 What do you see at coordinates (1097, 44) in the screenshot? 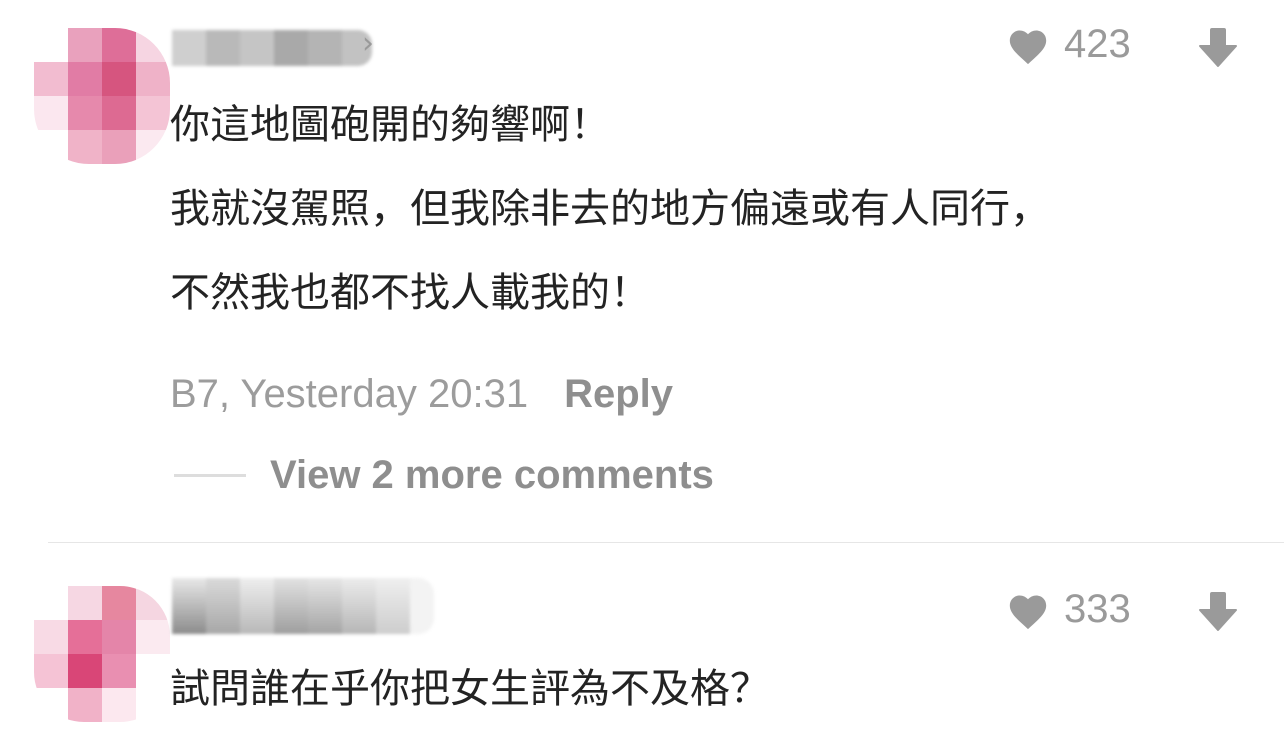
I see `like-count: 423` at bounding box center [1097, 44].